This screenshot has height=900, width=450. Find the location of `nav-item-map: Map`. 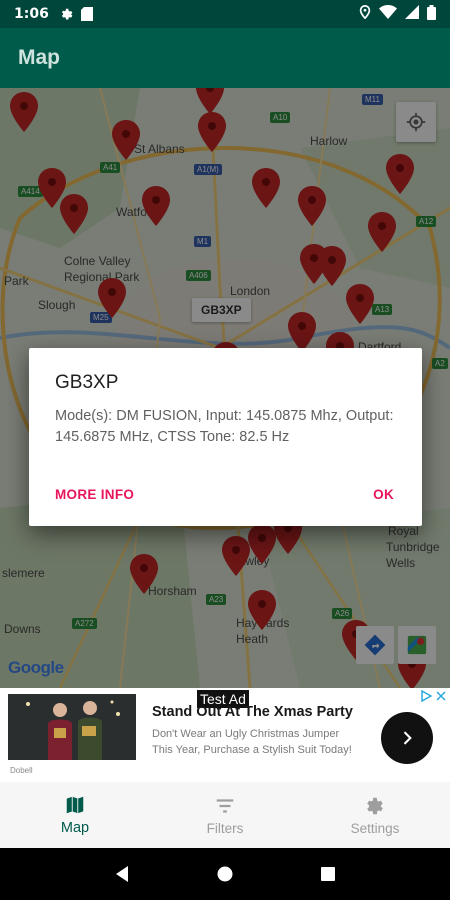

nav-item-map: Map is located at coordinates (75, 815).